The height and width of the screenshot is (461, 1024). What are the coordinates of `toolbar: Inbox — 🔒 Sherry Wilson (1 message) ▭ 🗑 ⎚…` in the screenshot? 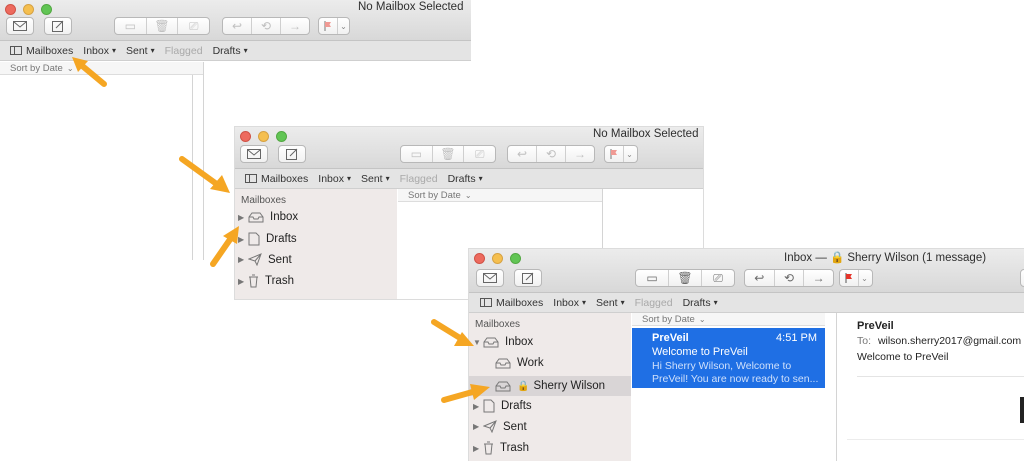 It's located at (746, 271).